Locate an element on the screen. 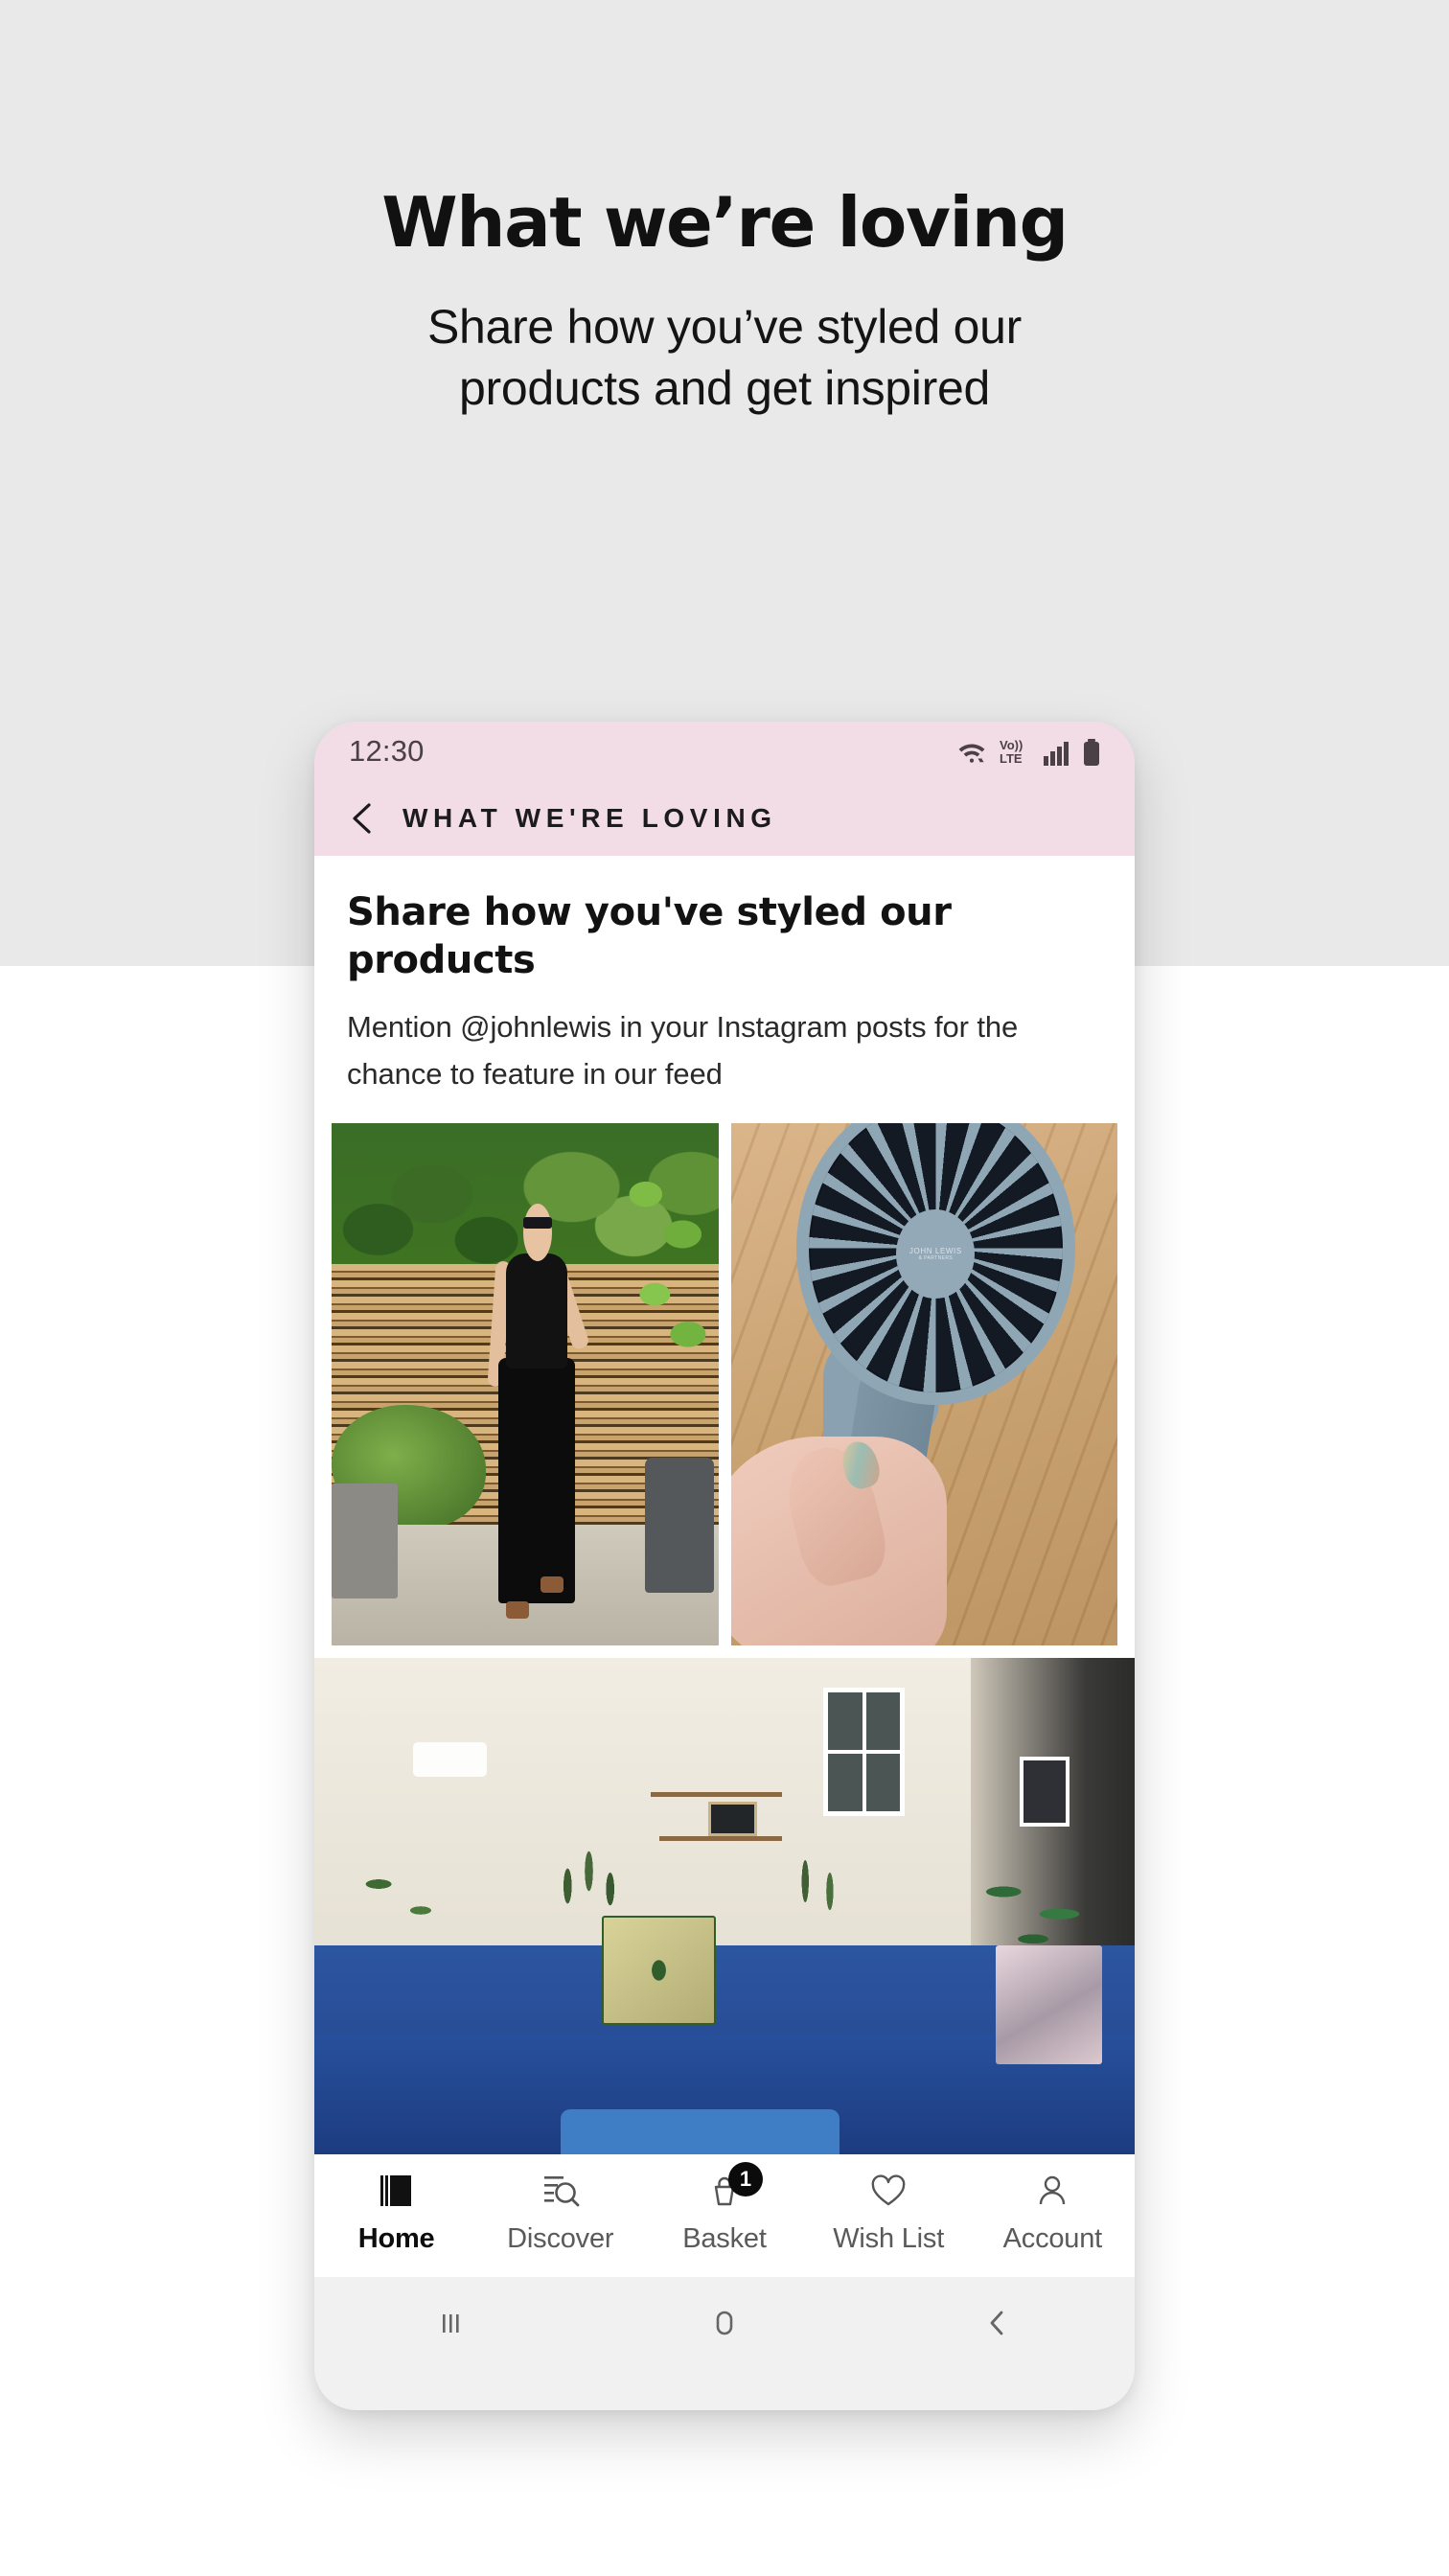  app-header-title: WHAT WE'RE LOVING is located at coordinates (589, 818).